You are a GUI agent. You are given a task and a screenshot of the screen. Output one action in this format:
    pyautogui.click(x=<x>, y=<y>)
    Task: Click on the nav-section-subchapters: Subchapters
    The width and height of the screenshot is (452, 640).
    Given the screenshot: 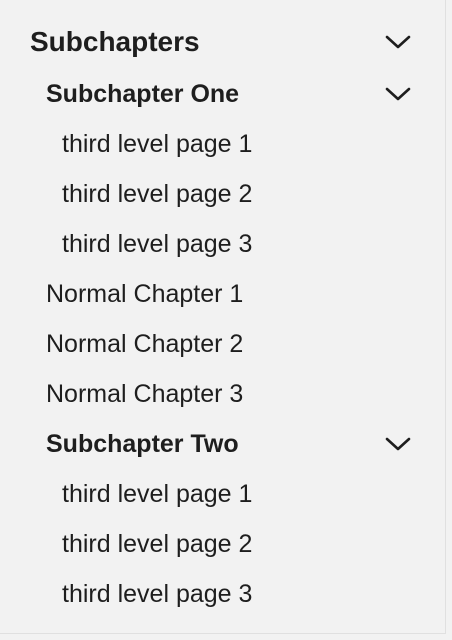 What is the action you would take?
    pyautogui.click(x=222, y=42)
    